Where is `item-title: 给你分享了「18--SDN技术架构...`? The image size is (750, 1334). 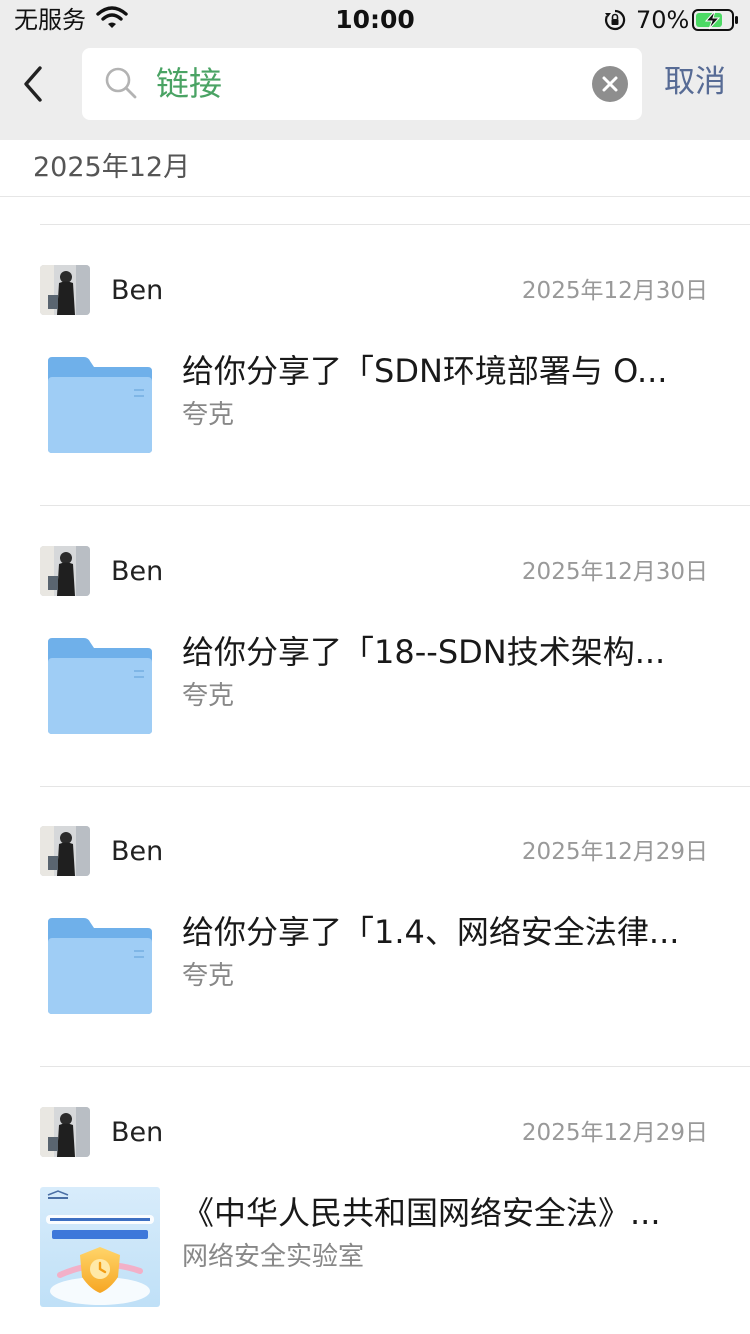
item-title: 给你分享了「18--SDN技术架构... is located at coordinates (424, 652).